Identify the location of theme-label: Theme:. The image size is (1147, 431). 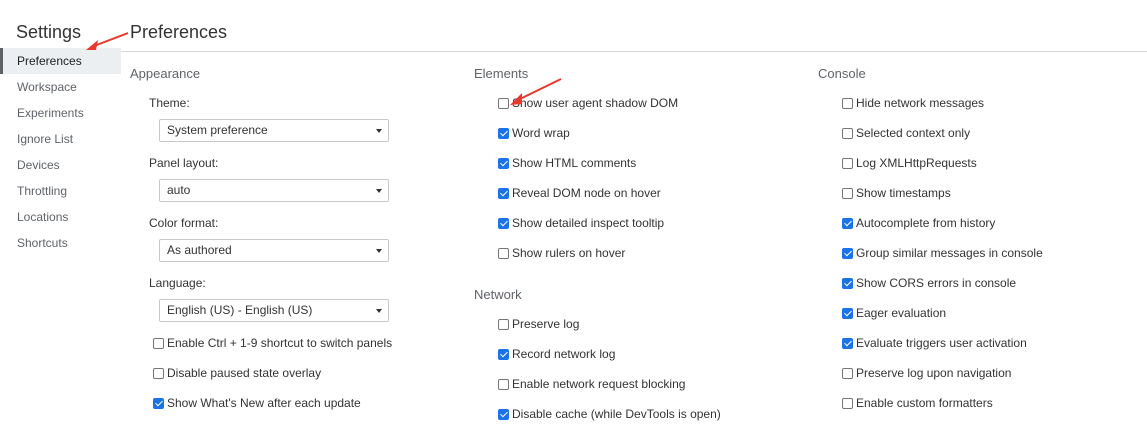
(169, 103).